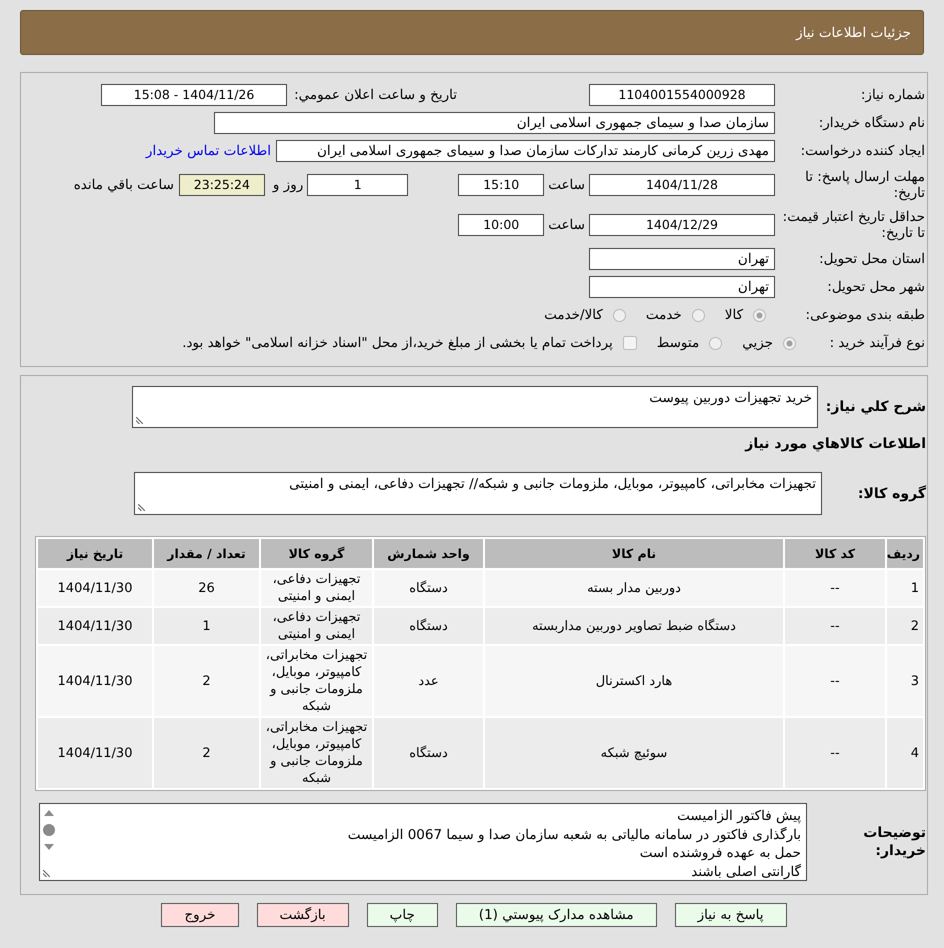  I want to click on buyer-org-field: سازمان صدا و سیمای جمهوری اسلامی ایران, so click(494, 123).